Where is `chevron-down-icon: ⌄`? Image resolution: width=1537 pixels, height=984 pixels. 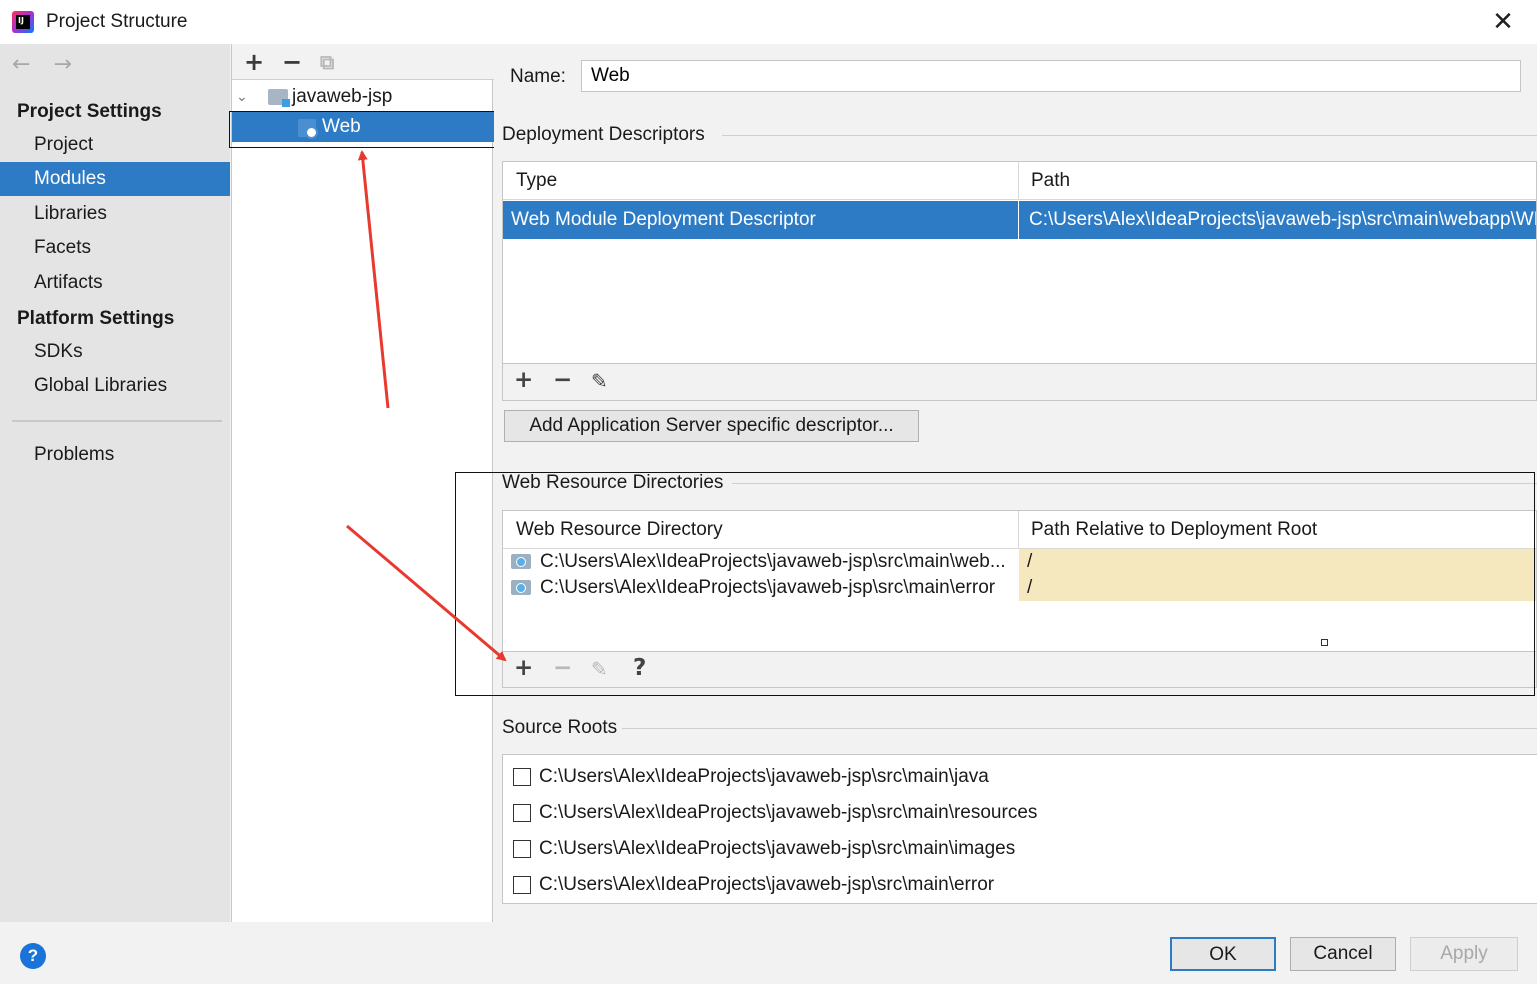 chevron-down-icon: ⌄ is located at coordinates (242, 97).